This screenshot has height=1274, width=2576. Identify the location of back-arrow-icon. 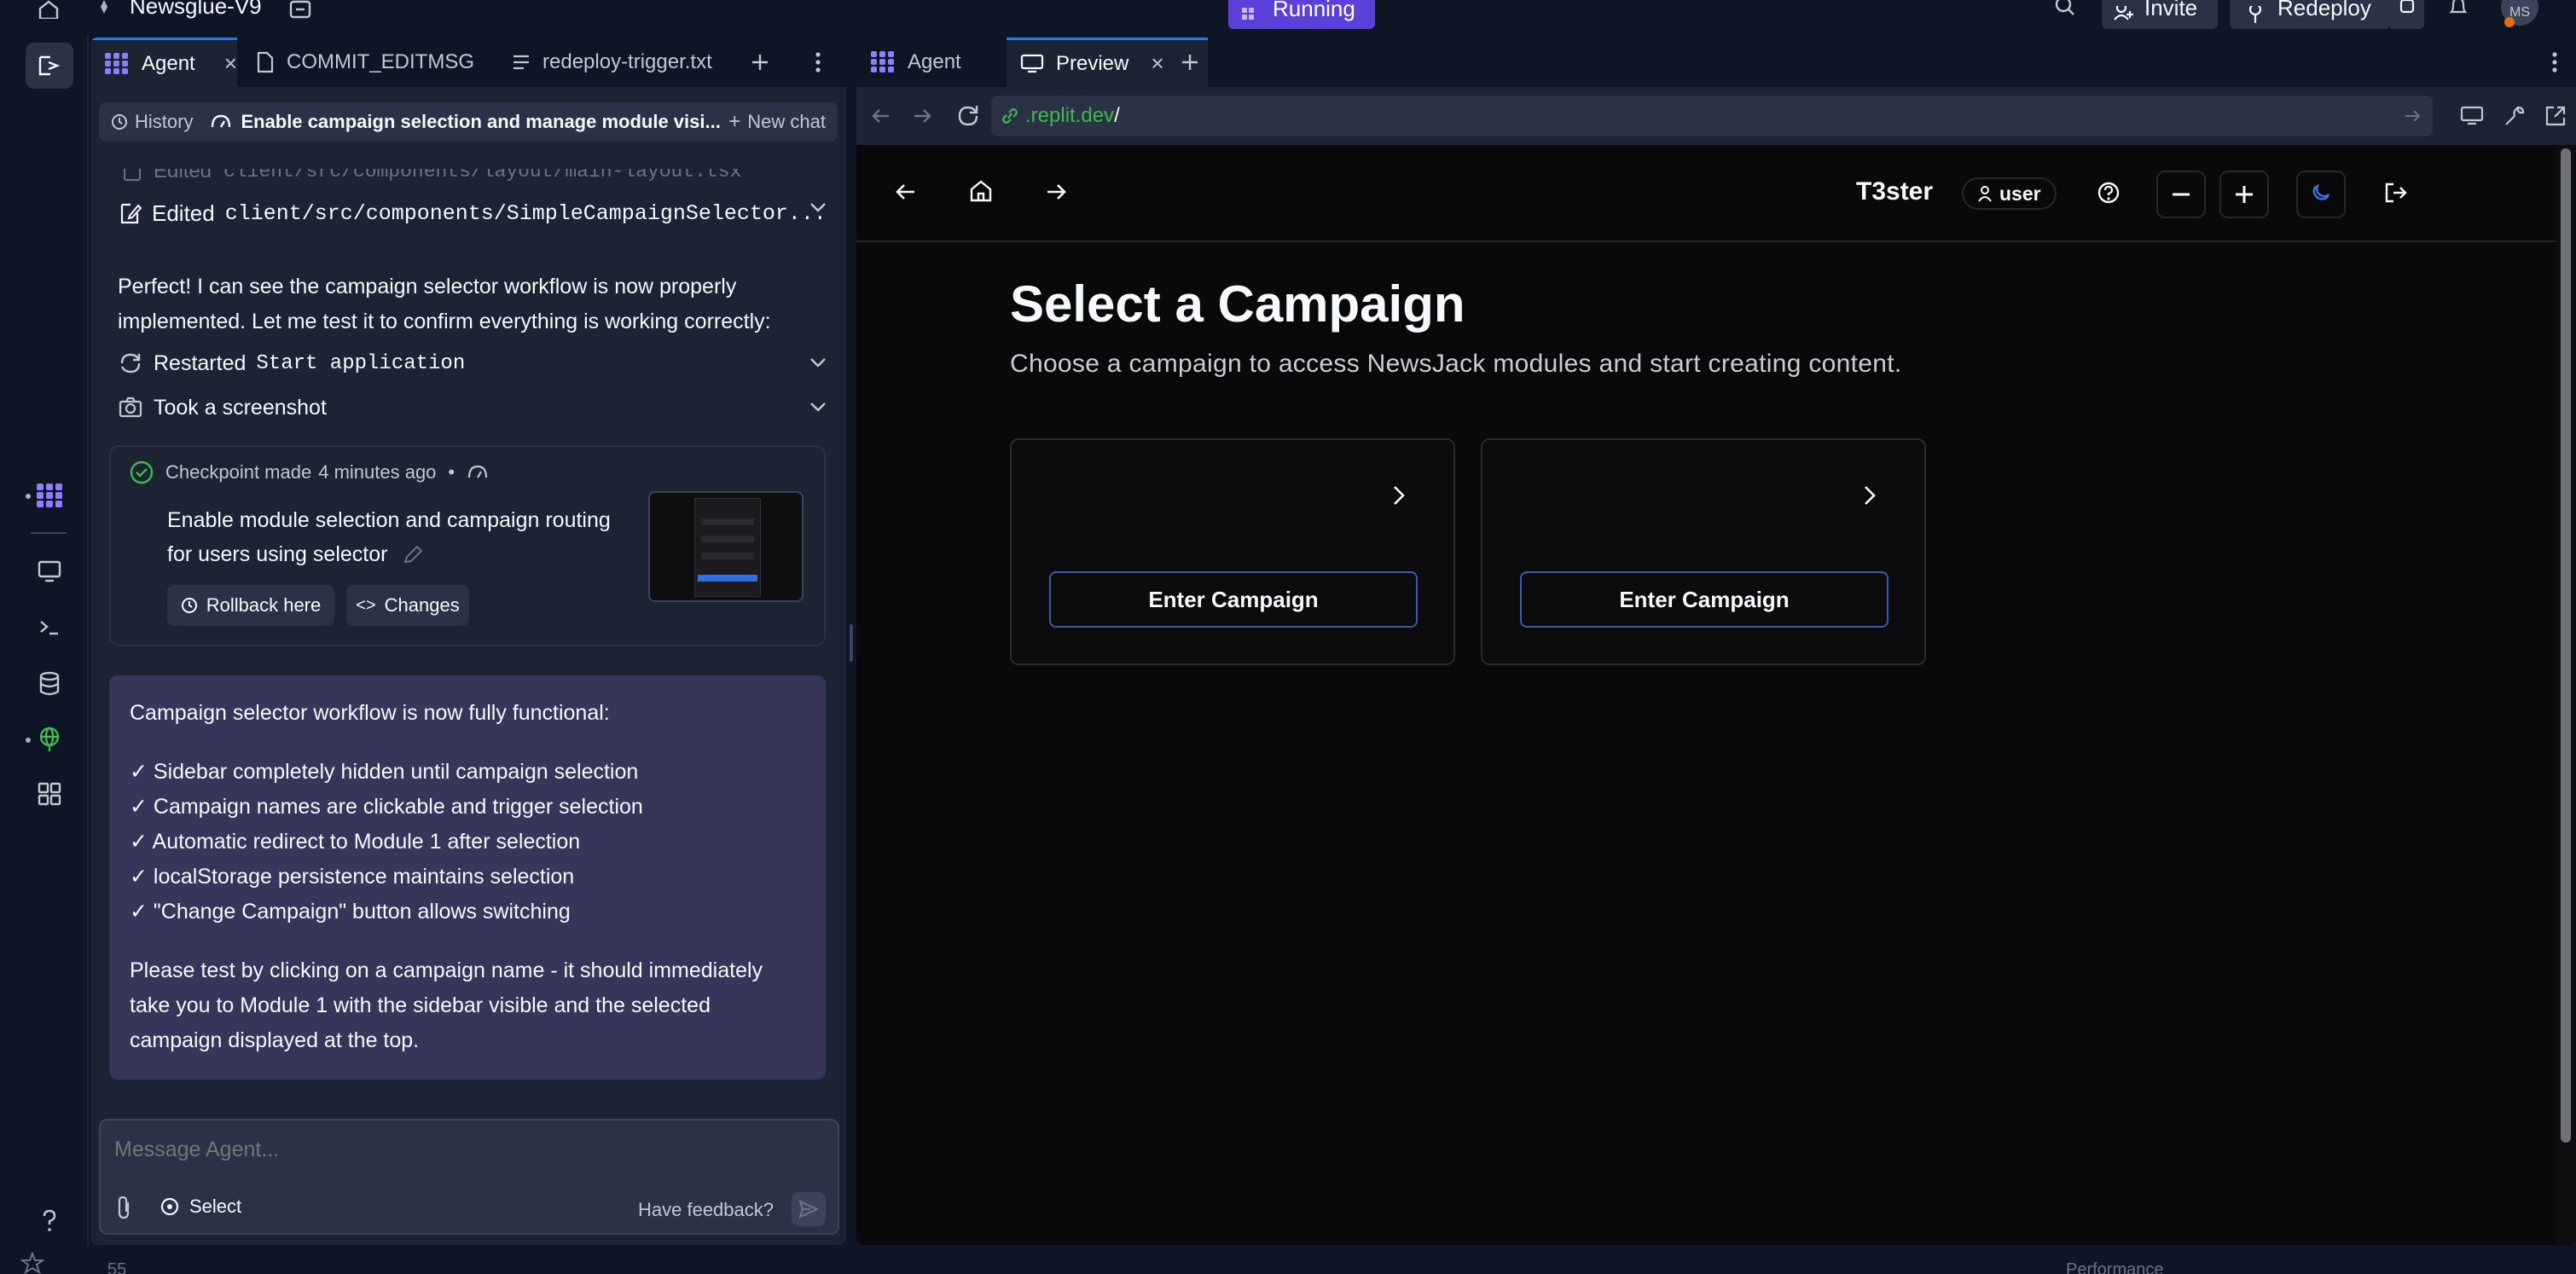
(881, 116).